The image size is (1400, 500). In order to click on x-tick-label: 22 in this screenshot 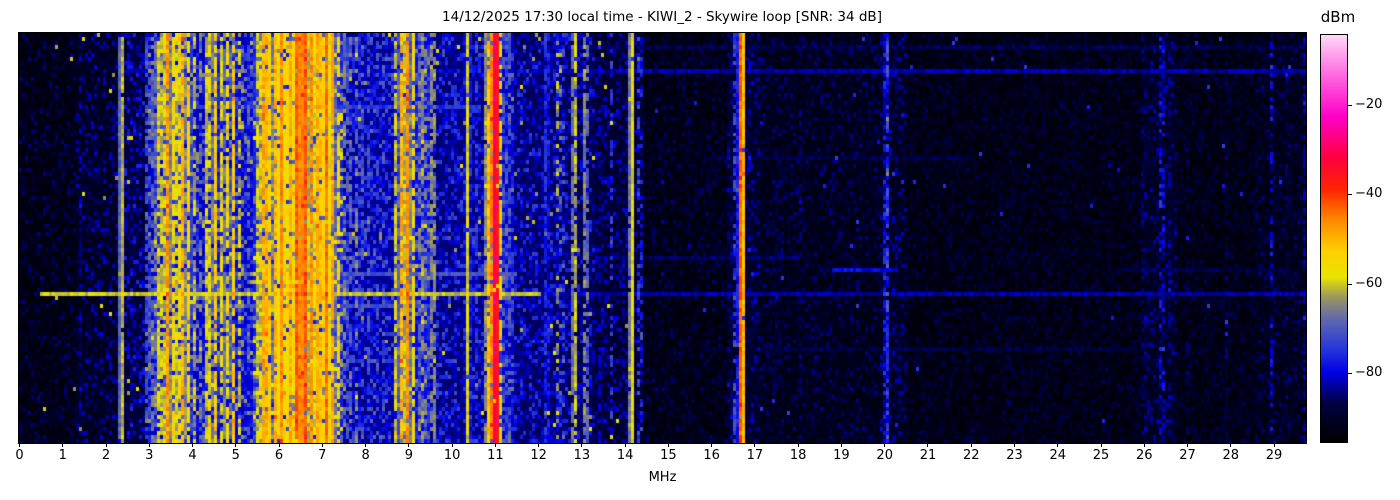, I will do `click(971, 455)`.